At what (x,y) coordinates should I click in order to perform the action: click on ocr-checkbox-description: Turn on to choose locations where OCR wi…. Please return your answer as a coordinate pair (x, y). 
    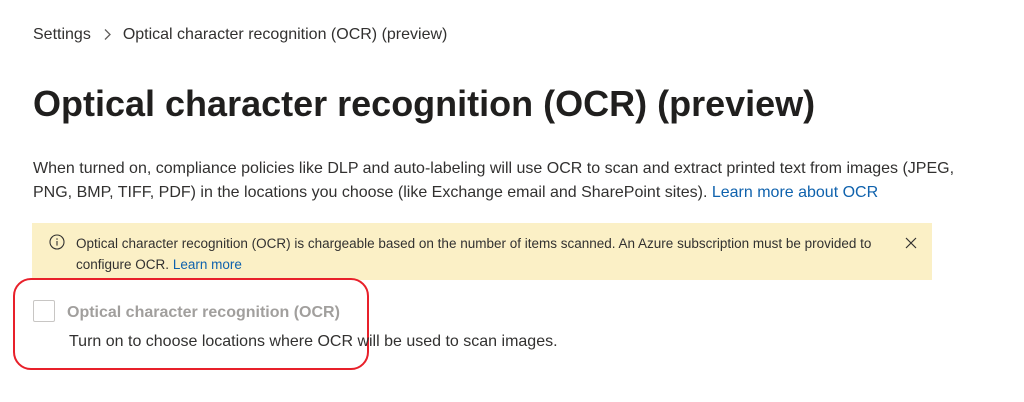
    Looking at the image, I should click on (313, 341).